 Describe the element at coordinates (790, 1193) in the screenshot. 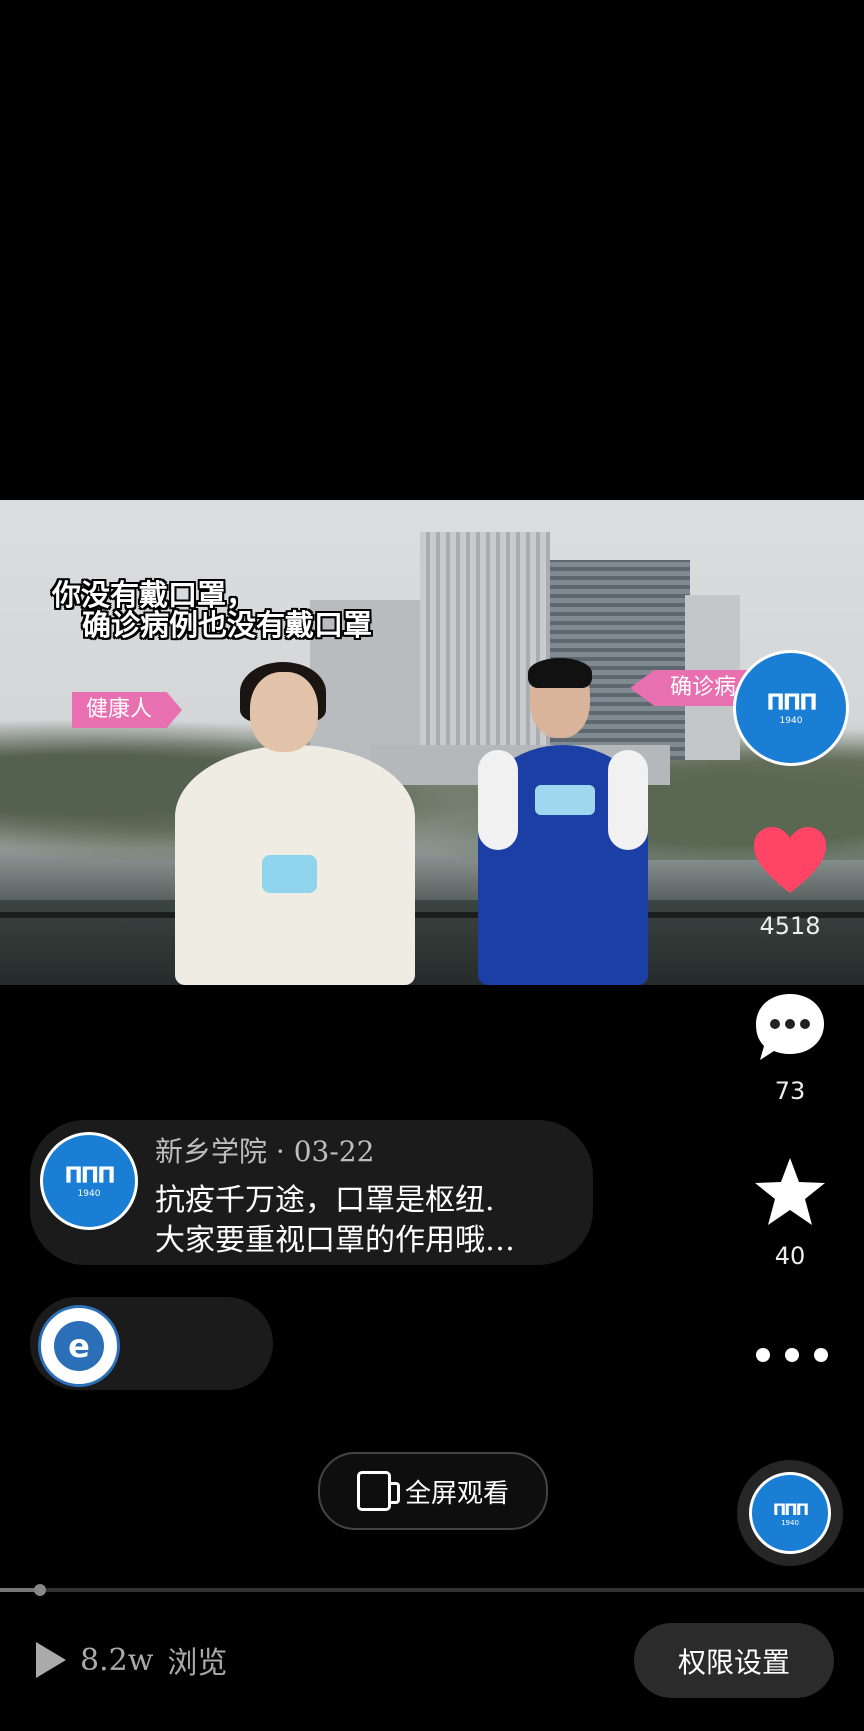

I see `star-icon` at that location.